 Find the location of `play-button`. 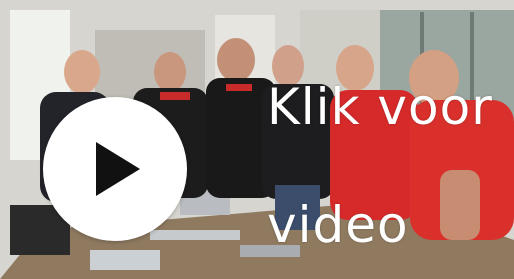

play-button is located at coordinates (115, 169).